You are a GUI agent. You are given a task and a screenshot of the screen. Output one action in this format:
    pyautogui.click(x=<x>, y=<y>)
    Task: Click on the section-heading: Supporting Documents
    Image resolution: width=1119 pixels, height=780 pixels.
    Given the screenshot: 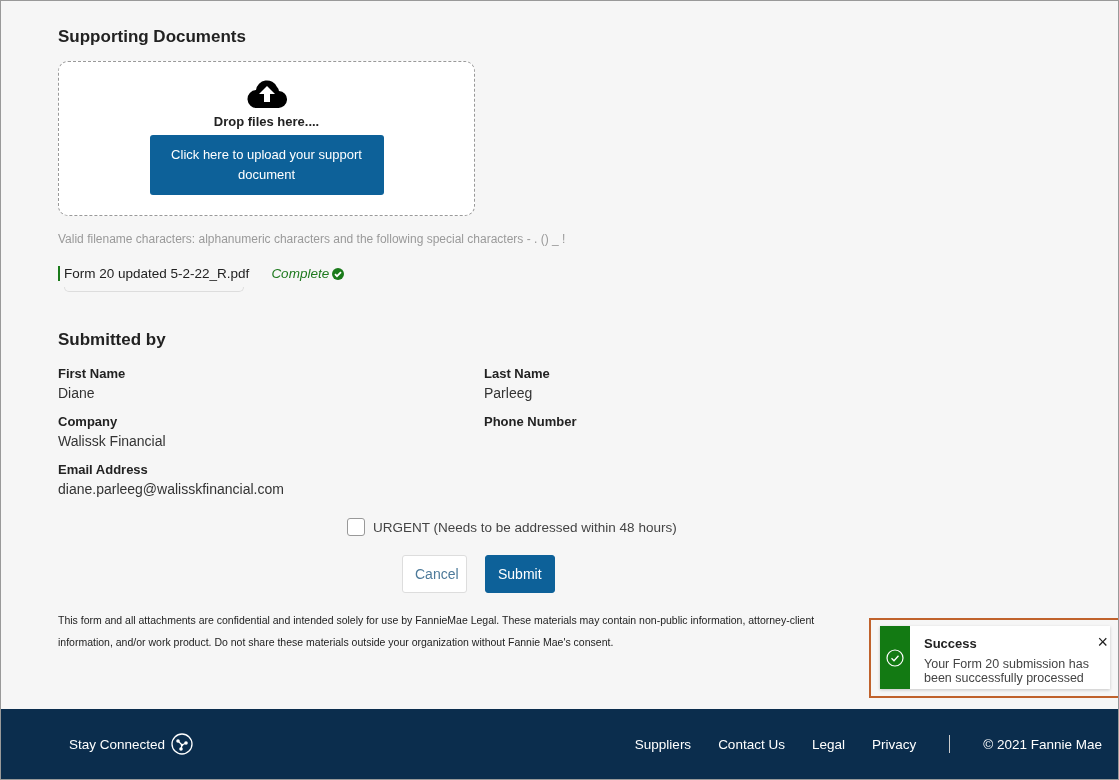 What is the action you would take?
    pyautogui.click(x=152, y=37)
    